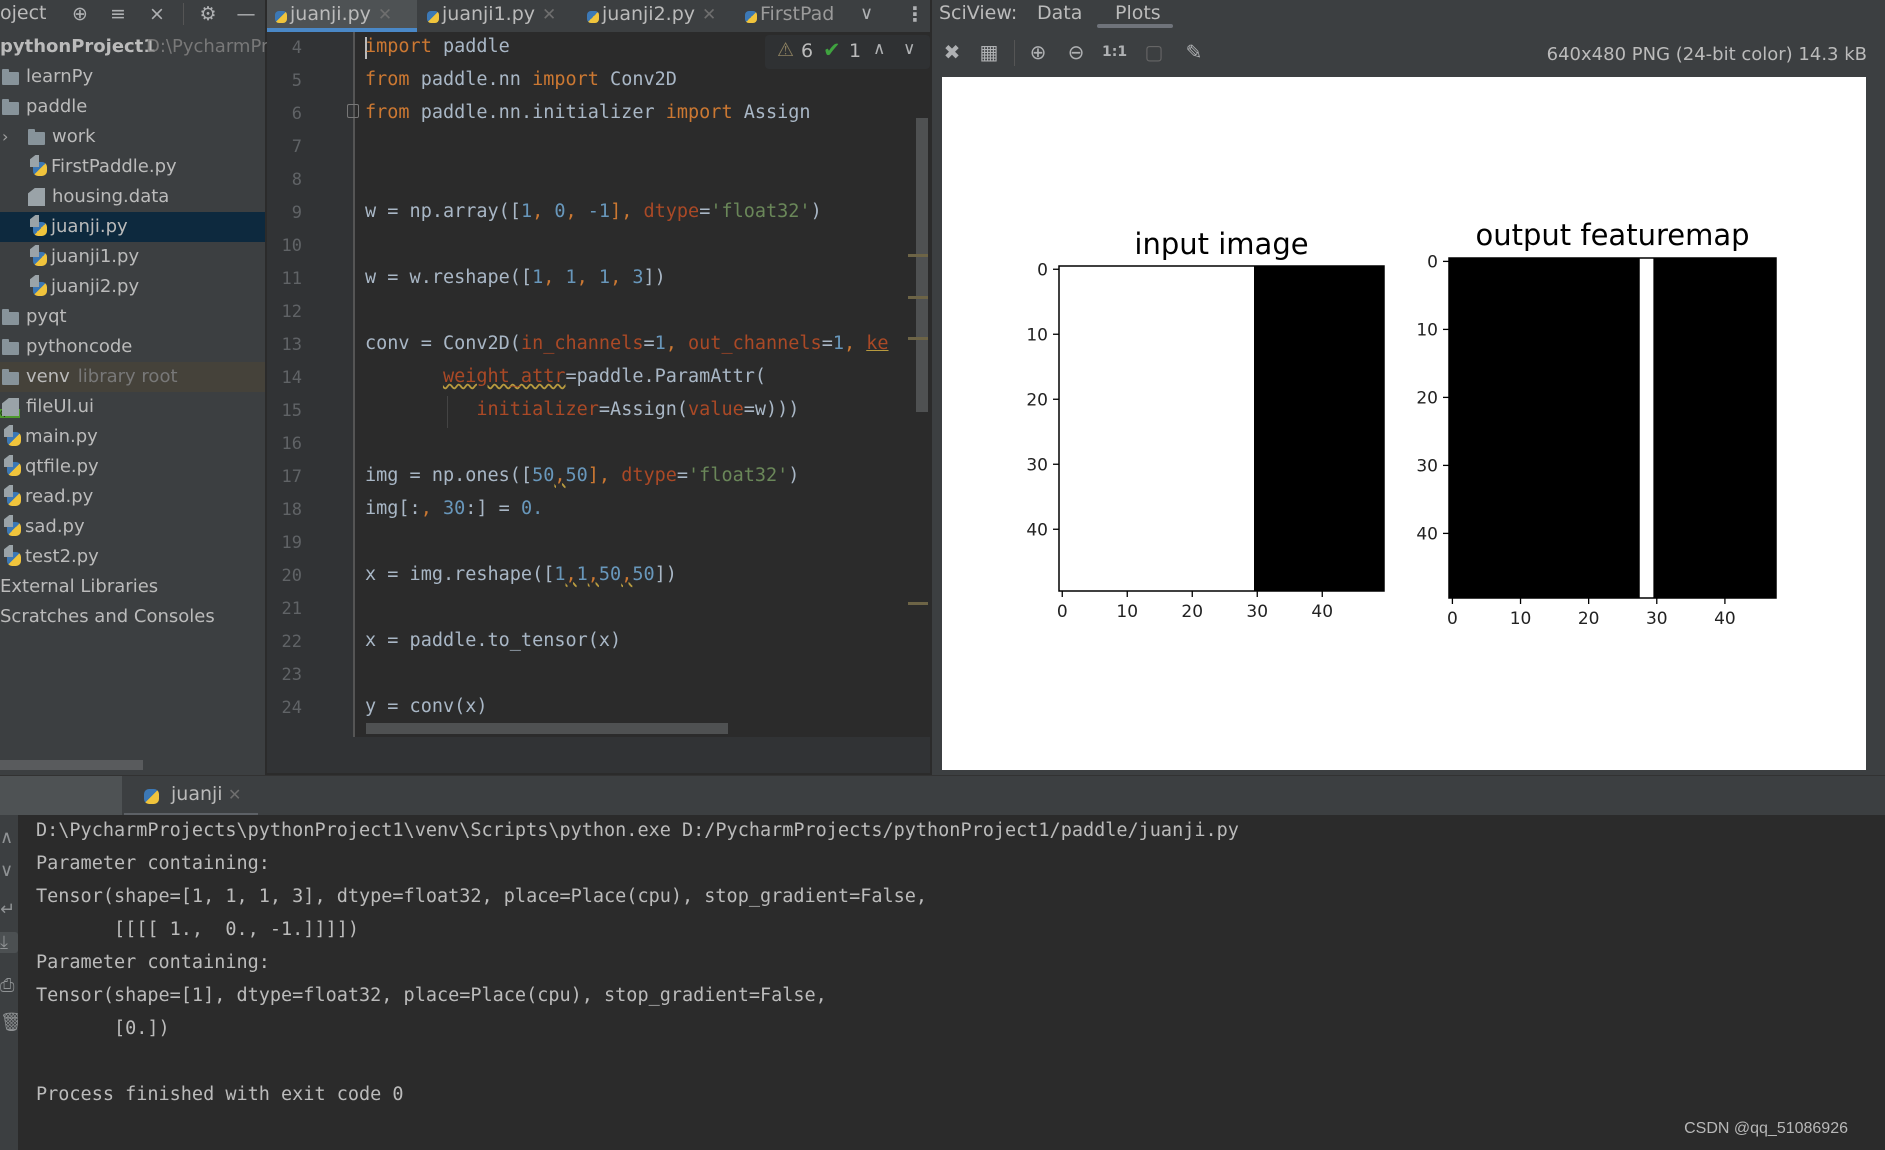  Describe the element at coordinates (922, 265) in the screenshot. I see `editor-vertical-scrollbar` at that location.